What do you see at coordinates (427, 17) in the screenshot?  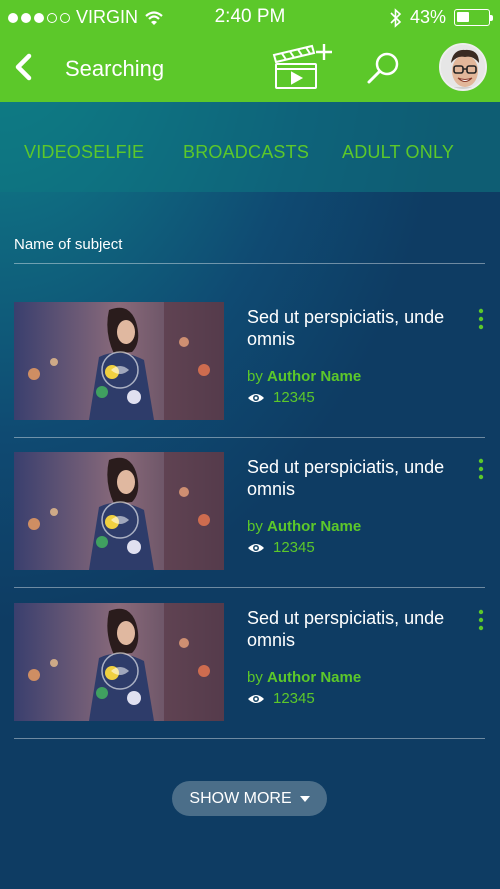 I see `battery-percent: 43%` at bounding box center [427, 17].